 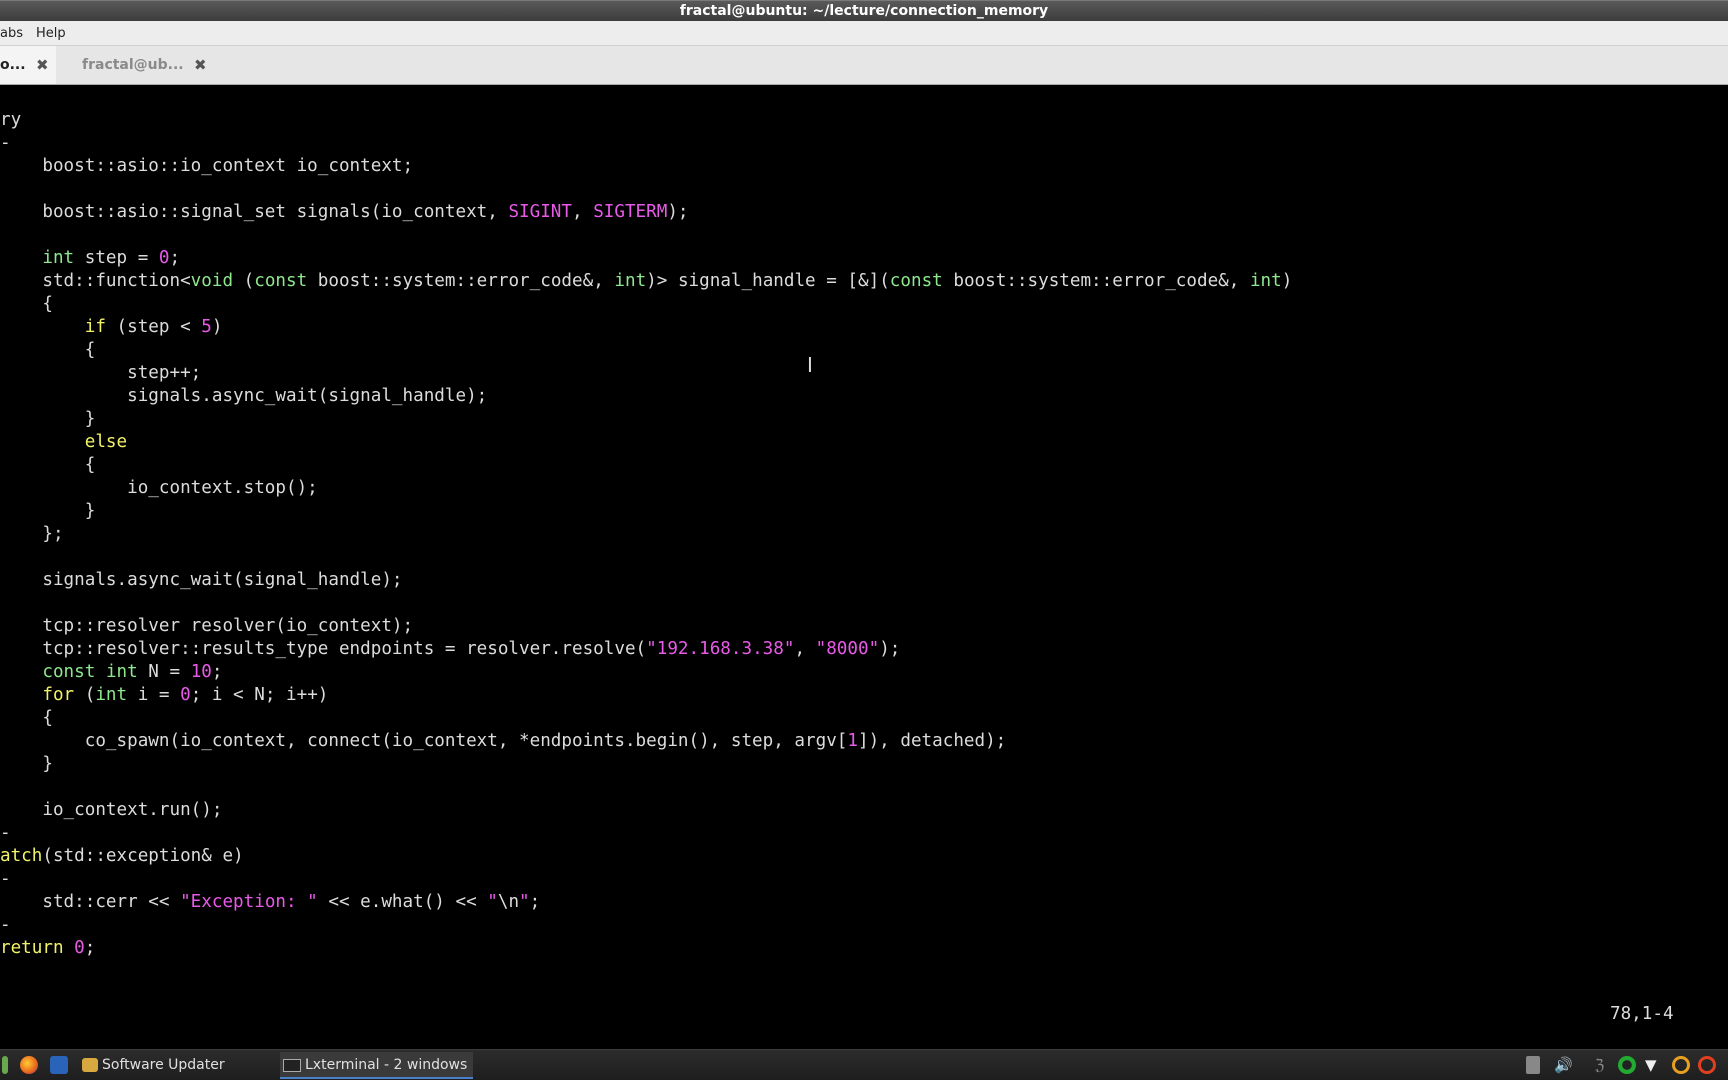 What do you see at coordinates (386, 1065) in the screenshot?
I see `task-label: Lxterminal - 2 windows` at bounding box center [386, 1065].